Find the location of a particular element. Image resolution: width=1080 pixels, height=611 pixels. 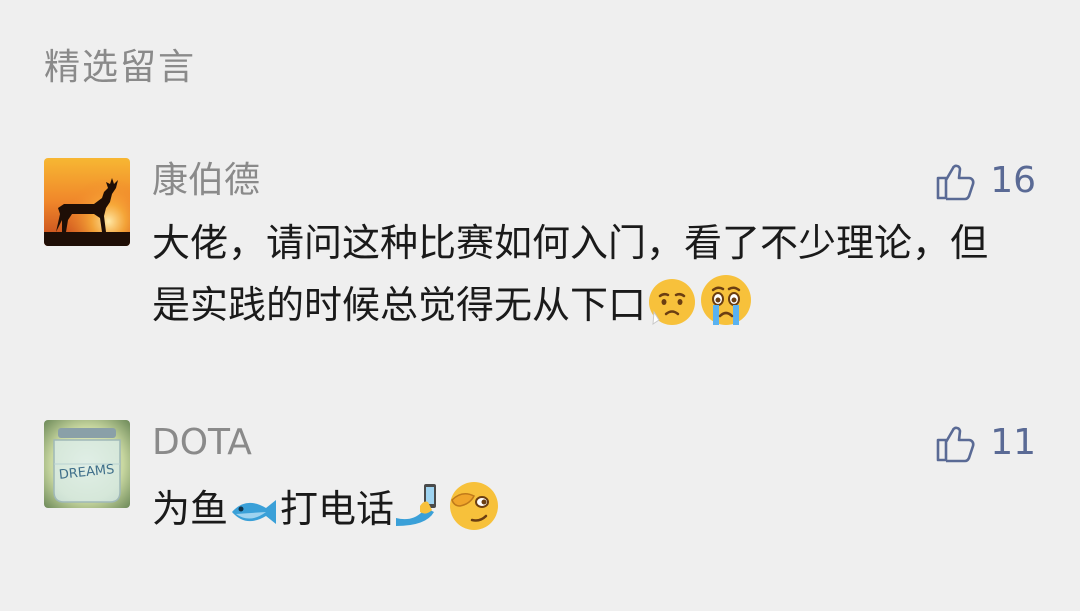

dreams-jar-avatar-image: DREAMS is located at coordinates (87, 464).